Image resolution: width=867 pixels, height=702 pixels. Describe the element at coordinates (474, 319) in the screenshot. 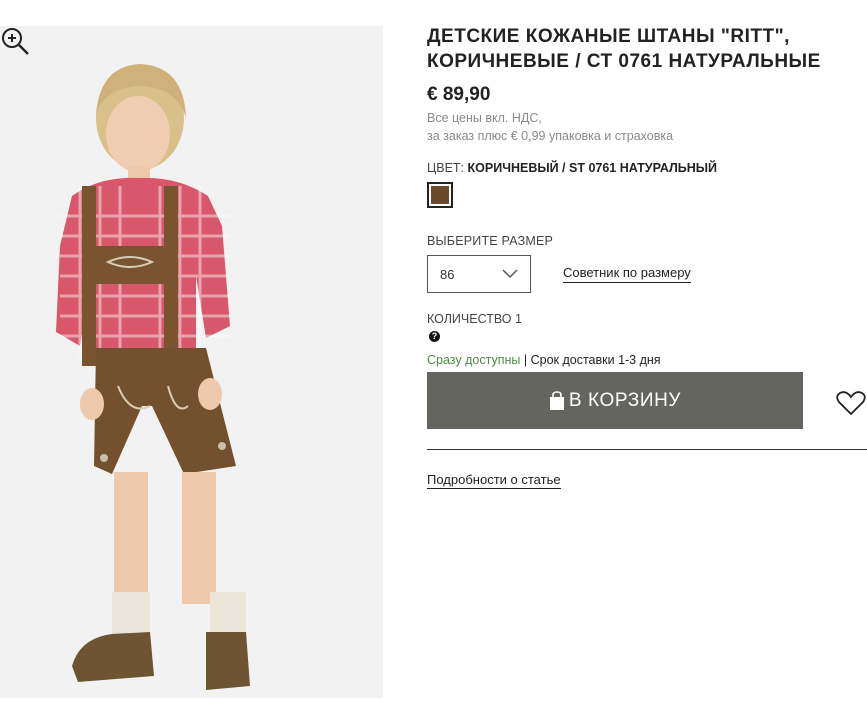

I see `quantity-label: КОЛИЧЕСТВО 1` at that location.